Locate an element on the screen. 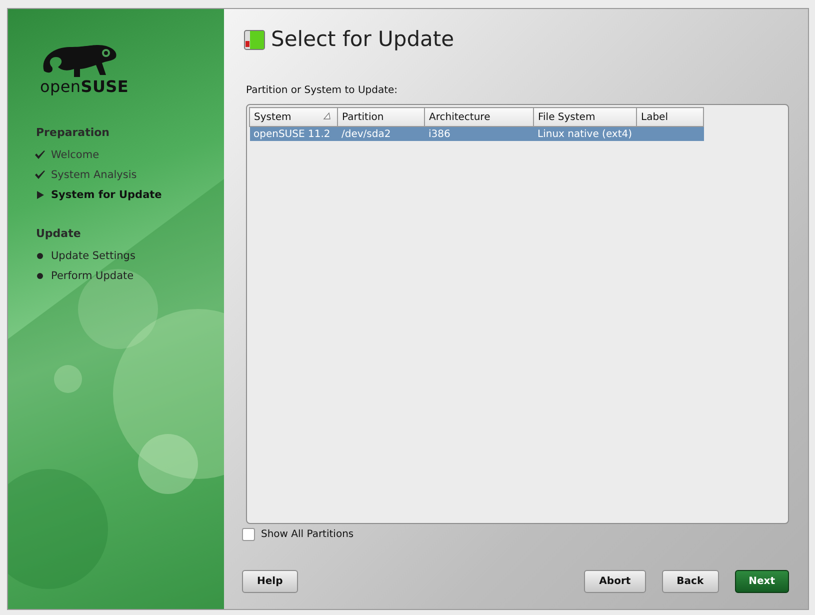 This screenshot has height=615, width=815. table-cell: /dev/sda2 is located at coordinates (381, 133).